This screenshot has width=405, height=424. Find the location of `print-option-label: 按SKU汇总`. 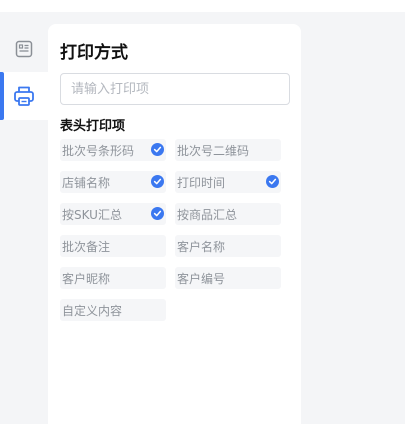

print-option-label: 按SKU汇总 is located at coordinates (92, 214).